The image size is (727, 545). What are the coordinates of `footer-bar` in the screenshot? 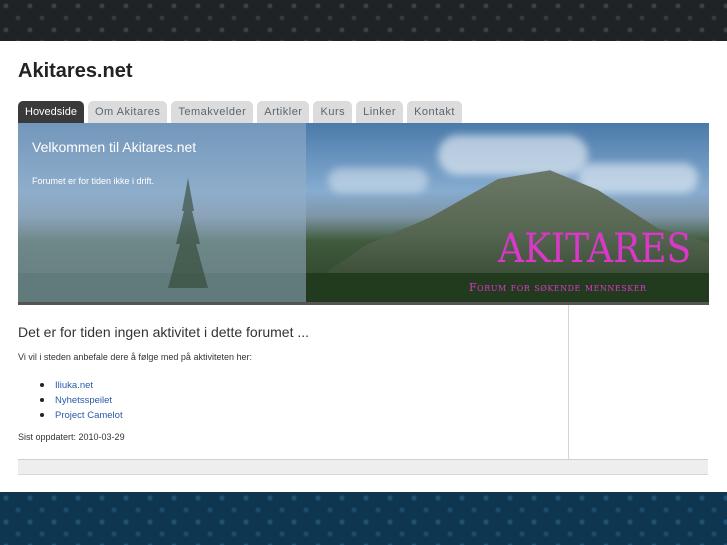 It's located at (363, 467).